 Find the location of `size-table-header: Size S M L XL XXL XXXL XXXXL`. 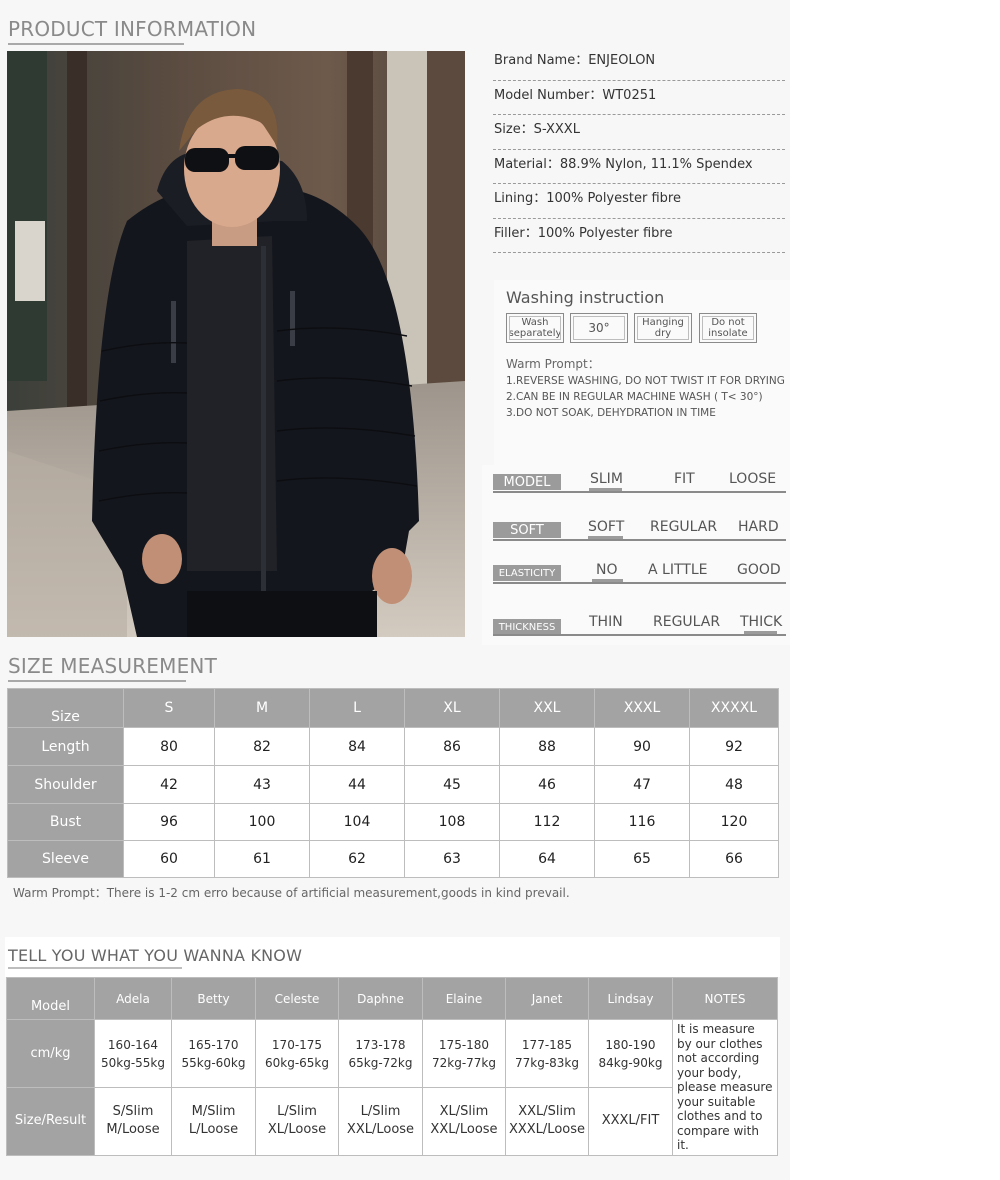

size-table-header: Size S M L XL XXL XXXL XXXXL is located at coordinates (393, 708).